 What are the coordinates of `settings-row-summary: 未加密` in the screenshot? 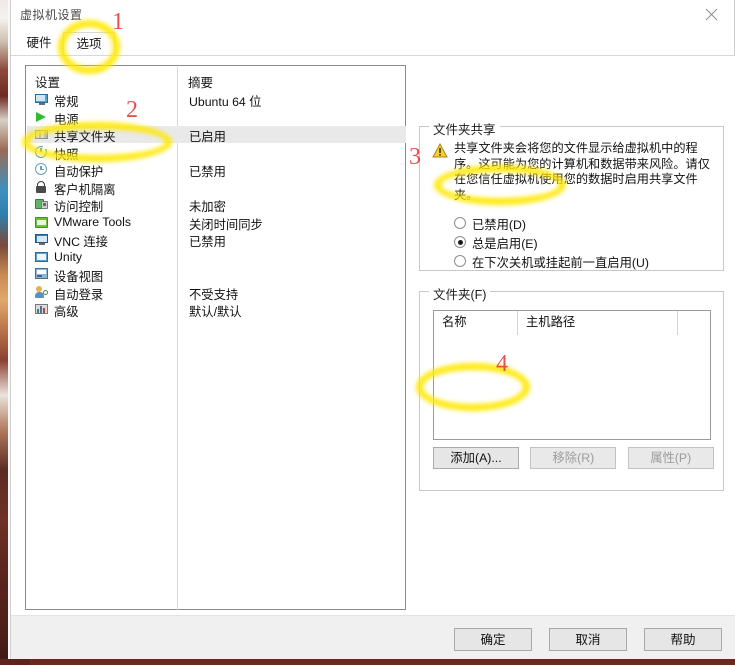 It's located at (207, 207).